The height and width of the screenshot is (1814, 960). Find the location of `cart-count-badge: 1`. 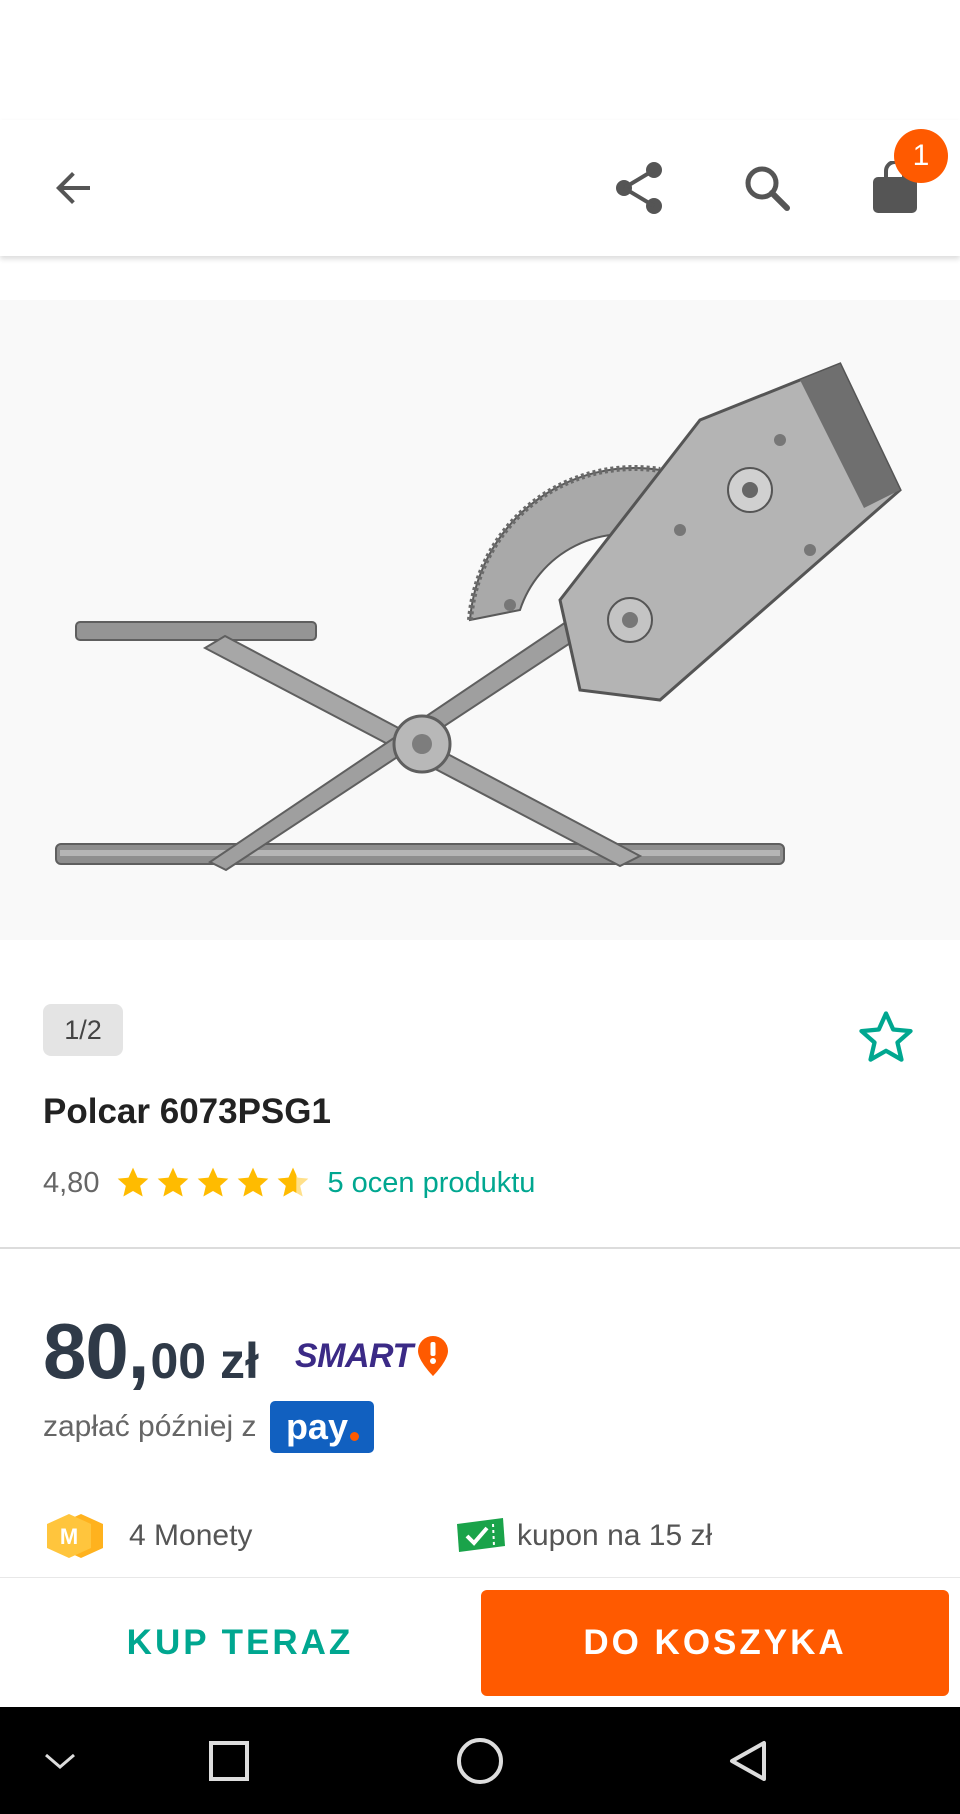

cart-count-badge: 1 is located at coordinates (921, 156).